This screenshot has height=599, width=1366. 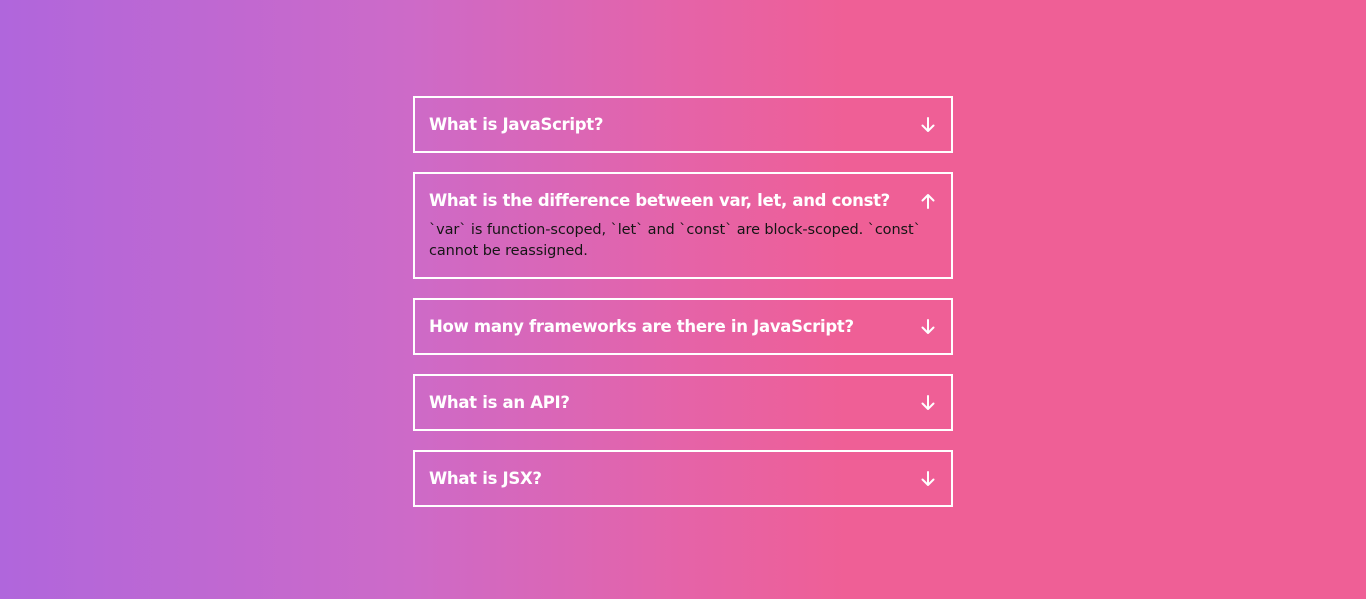 I want to click on arrow-up-icon, so click(x=928, y=201).